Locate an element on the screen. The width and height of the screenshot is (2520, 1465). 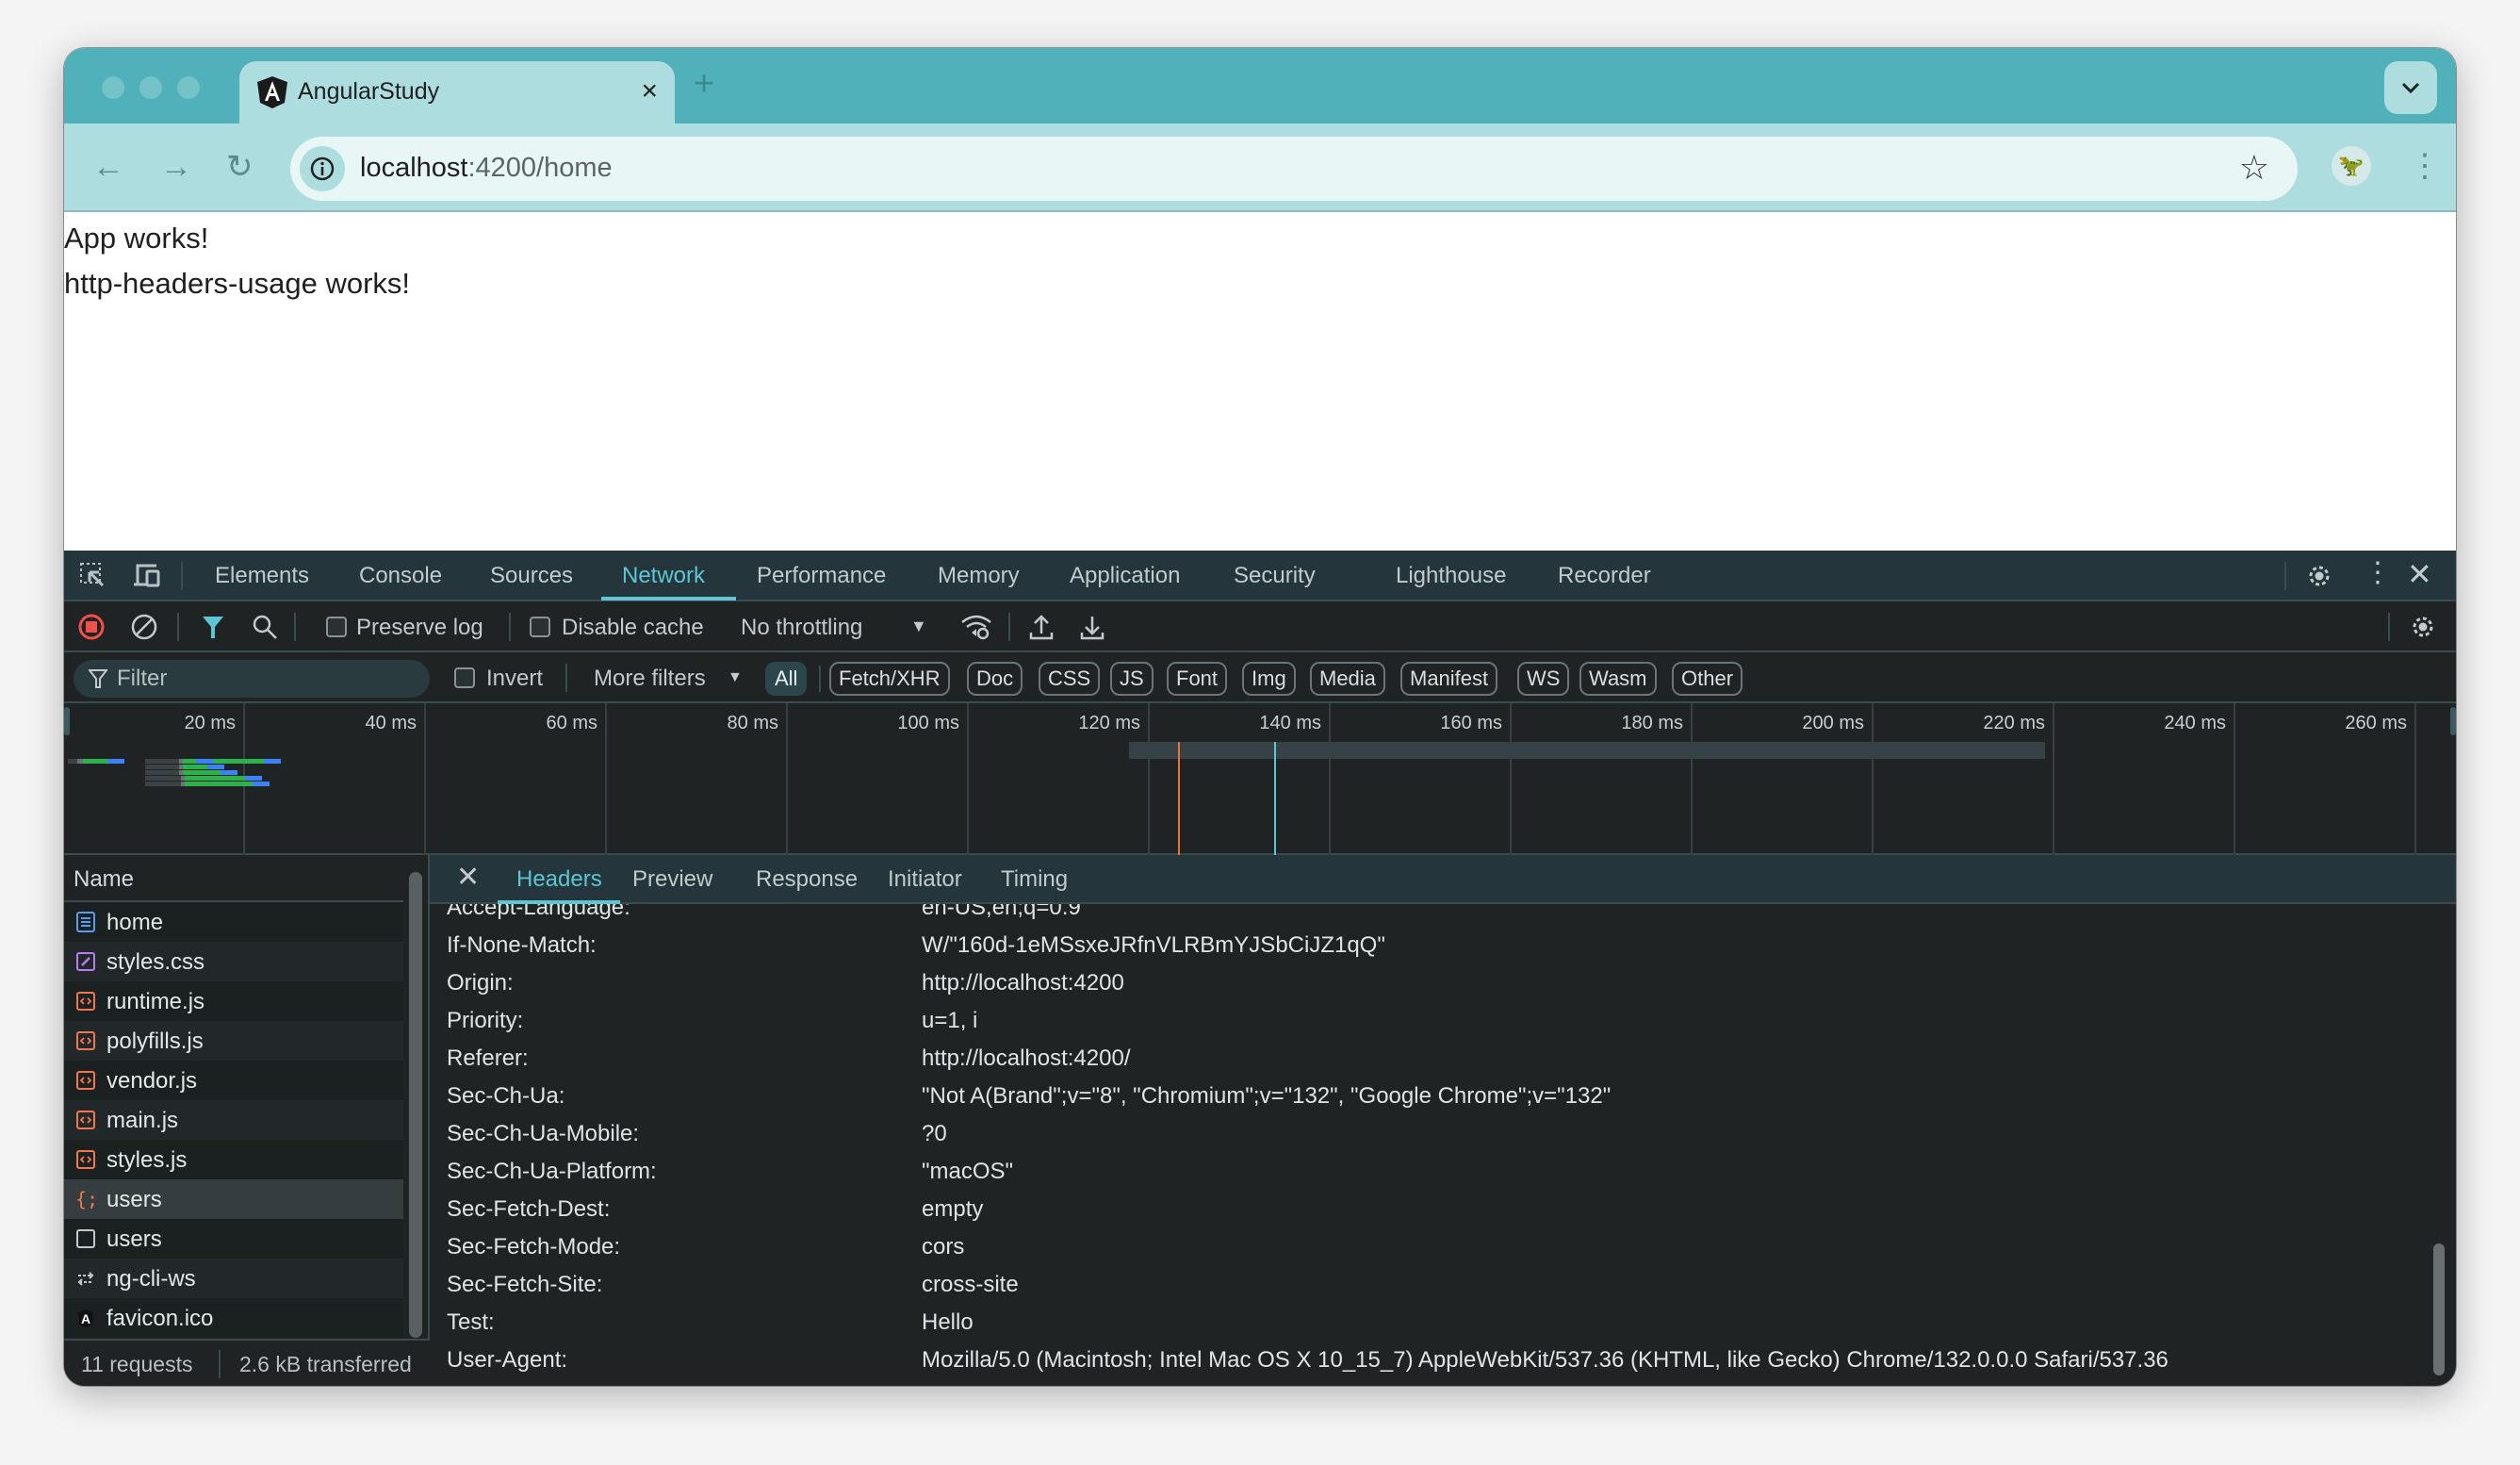
request-row: users is located at coordinates (233, 1239).